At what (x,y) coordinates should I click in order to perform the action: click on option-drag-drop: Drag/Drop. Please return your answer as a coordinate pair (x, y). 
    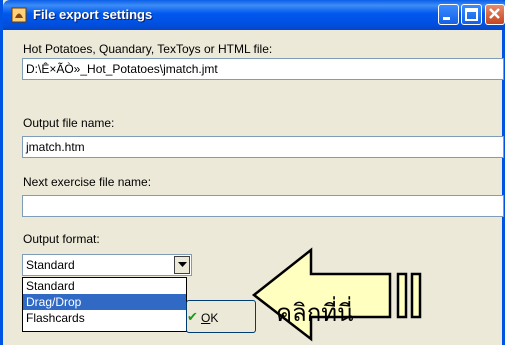
    Looking at the image, I should click on (104, 302).